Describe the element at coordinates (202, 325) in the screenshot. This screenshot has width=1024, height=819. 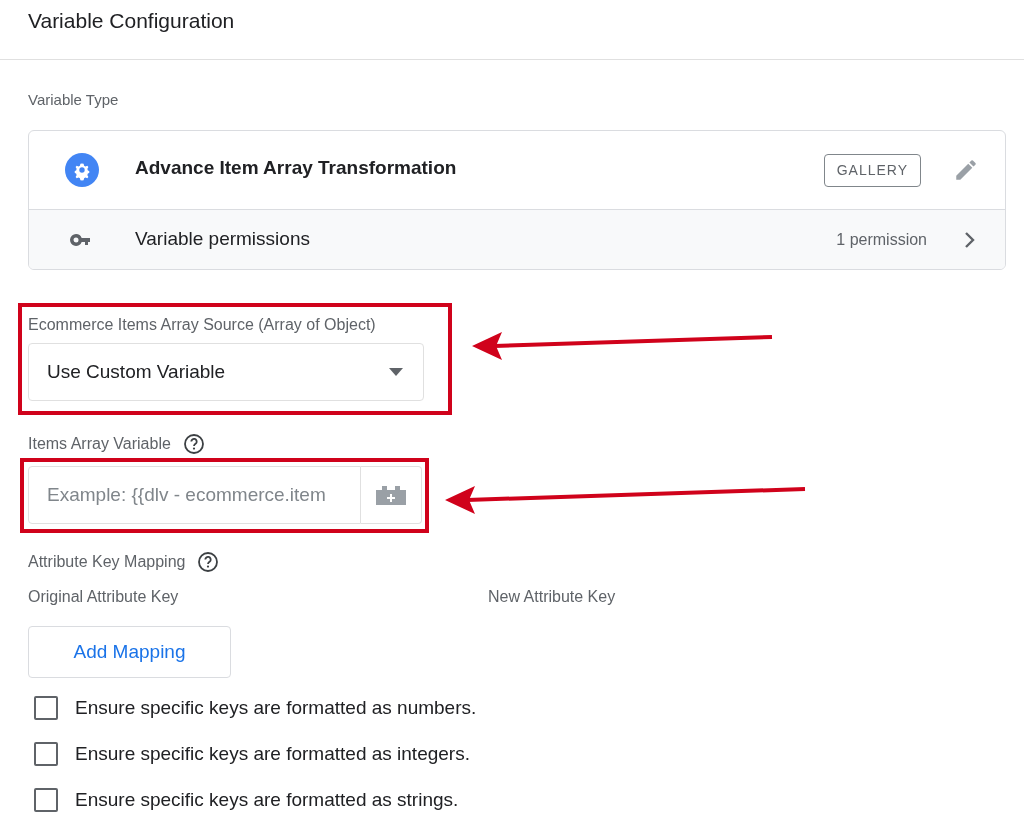
I see `field-label: Ecommerce Items Array Source (Array of Object)` at that location.